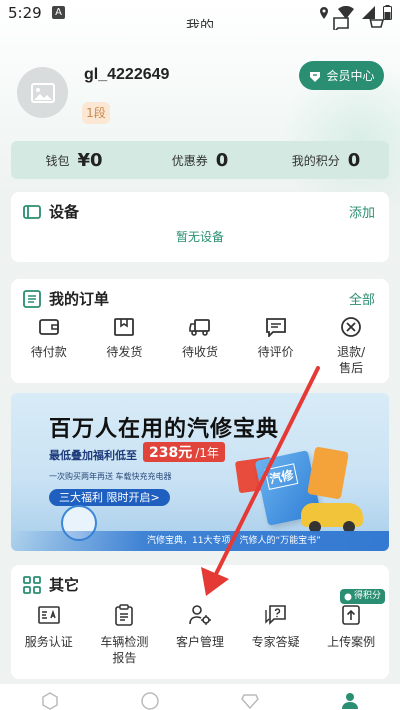  I want to click on nav-item-home, so click(50, 697).